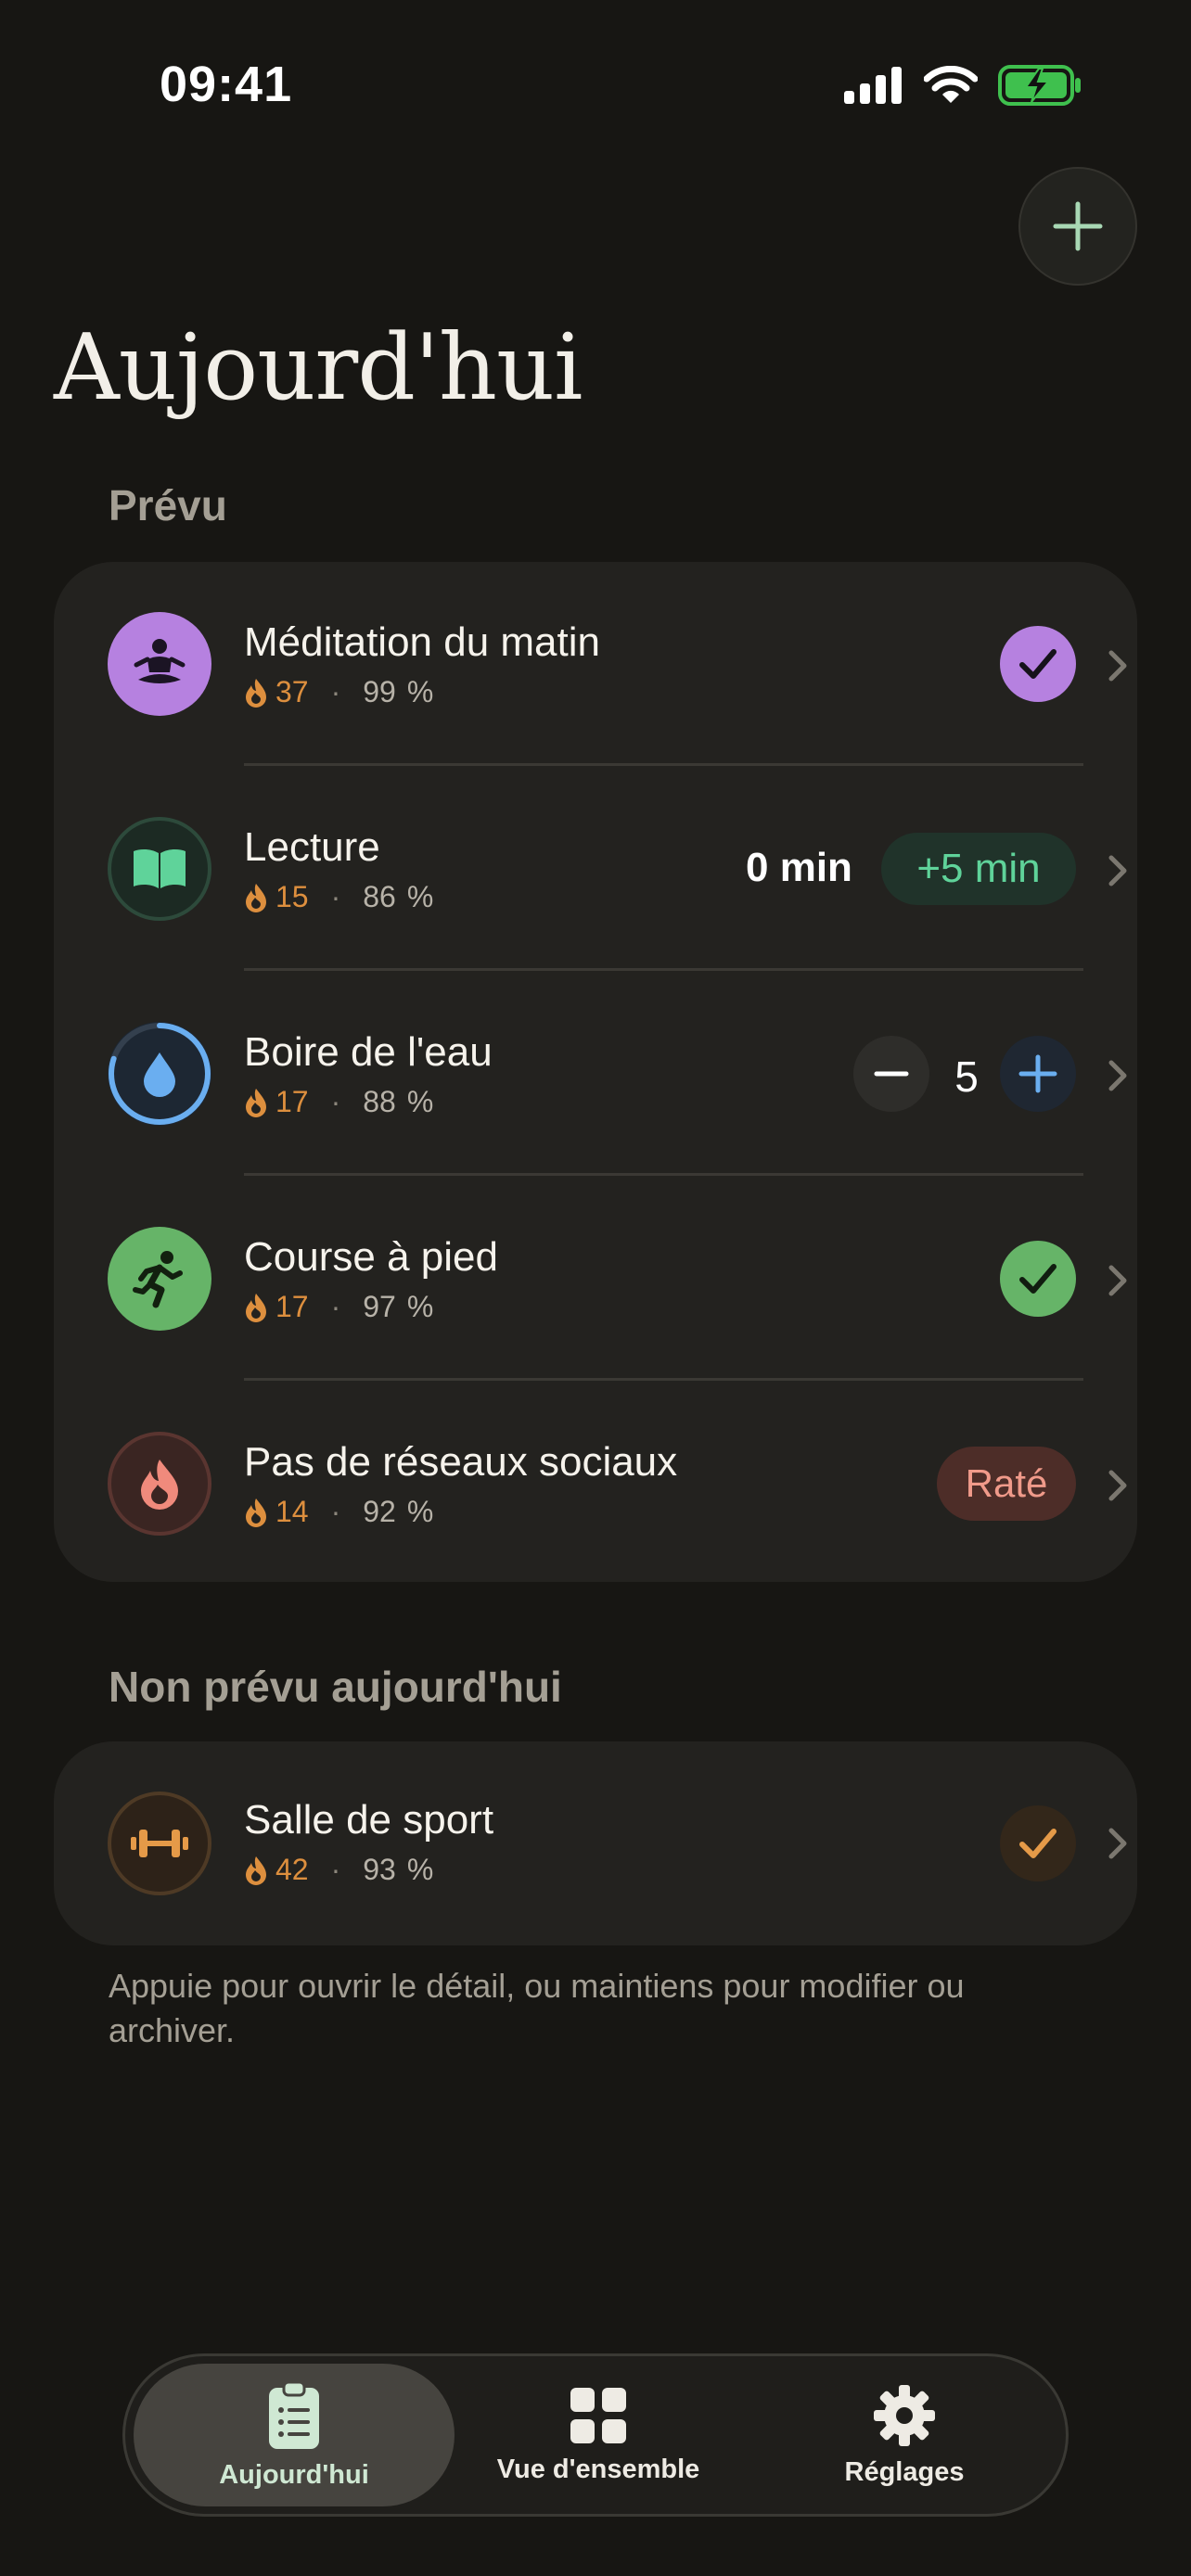  What do you see at coordinates (318, 368) in the screenshot?
I see `page-title: Aujourd'hui` at bounding box center [318, 368].